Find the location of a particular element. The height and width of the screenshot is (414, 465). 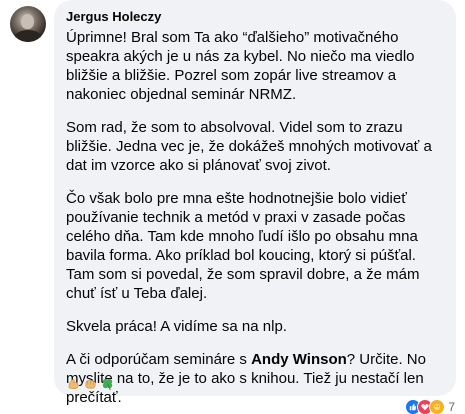

comment-author: Jergus Holeczy is located at coordinates (255, 17).